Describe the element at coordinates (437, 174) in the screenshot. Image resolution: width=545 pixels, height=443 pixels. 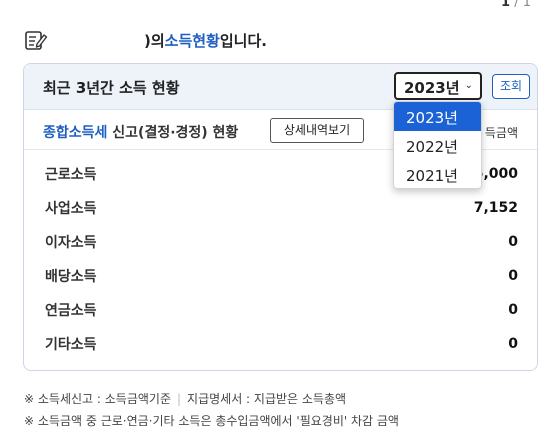
I see `year-option-2021: 2021년` at that location.